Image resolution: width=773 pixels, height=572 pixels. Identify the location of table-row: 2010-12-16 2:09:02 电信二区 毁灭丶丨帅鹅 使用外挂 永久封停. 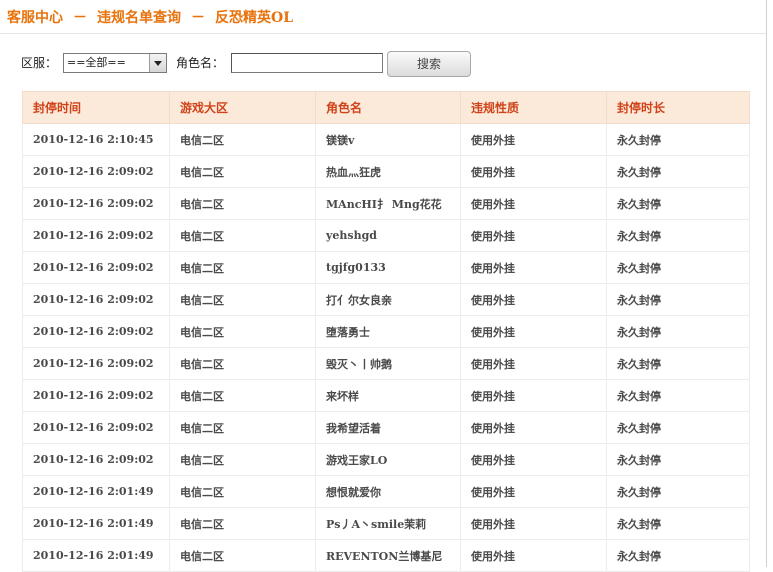
(386, 363).